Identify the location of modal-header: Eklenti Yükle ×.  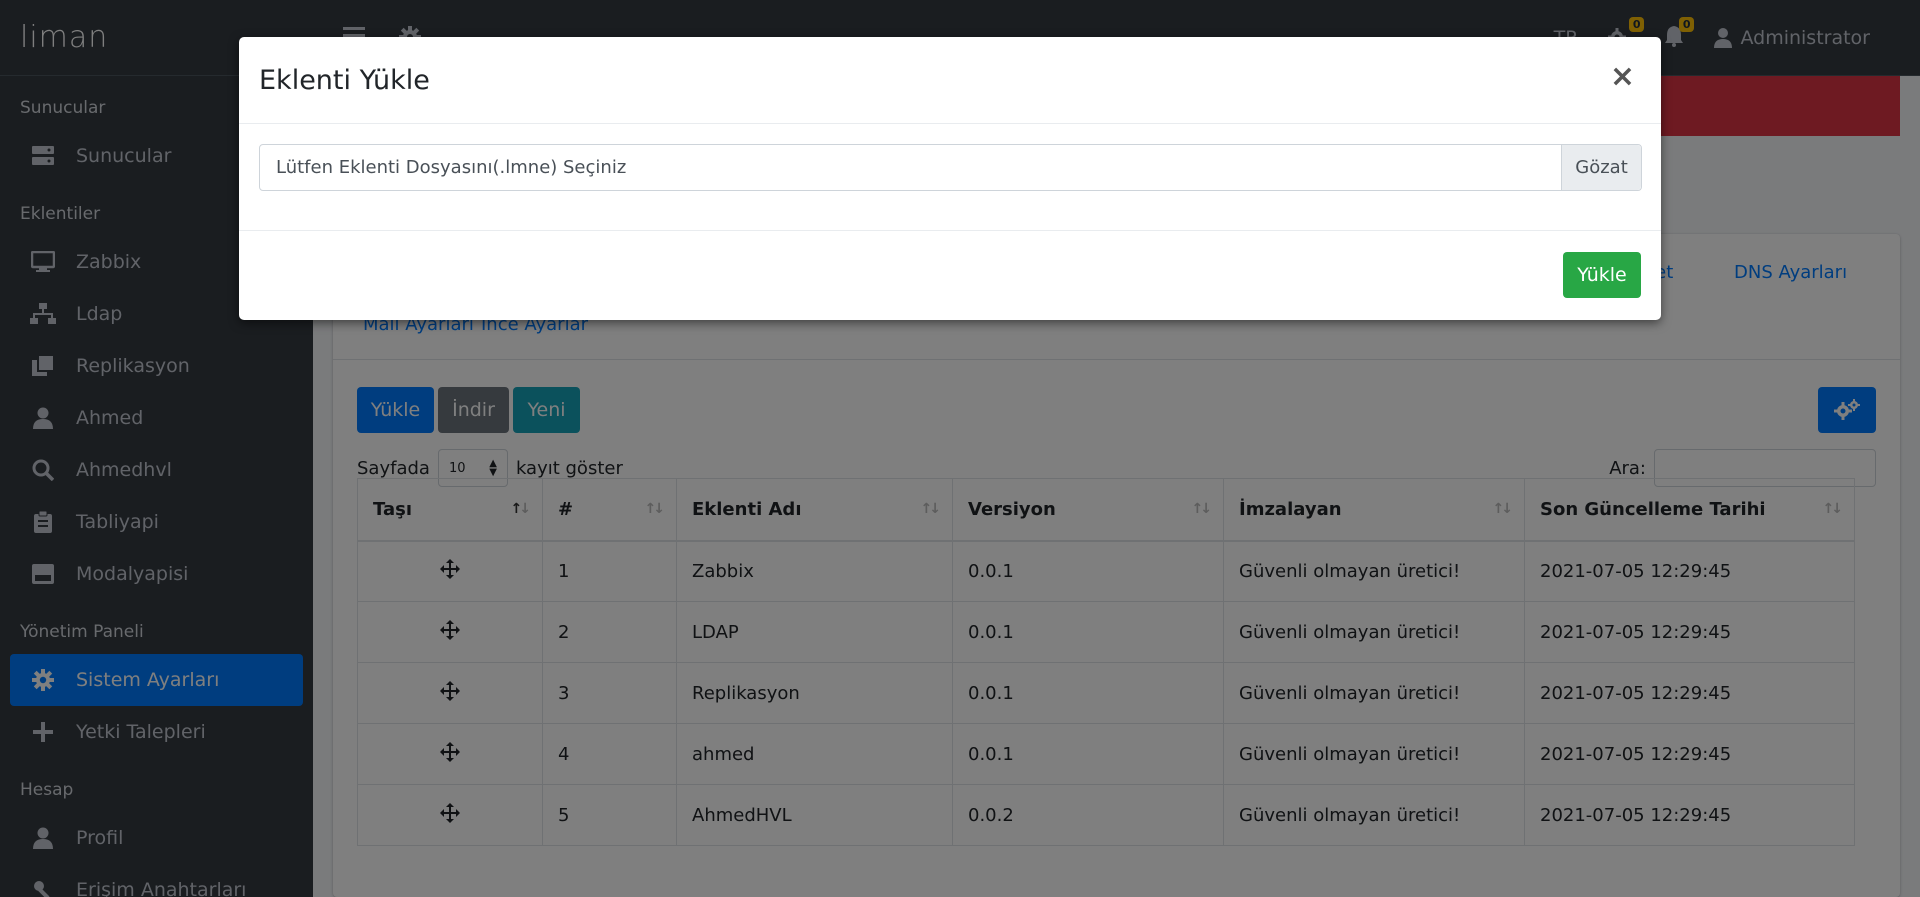
(950, 80).